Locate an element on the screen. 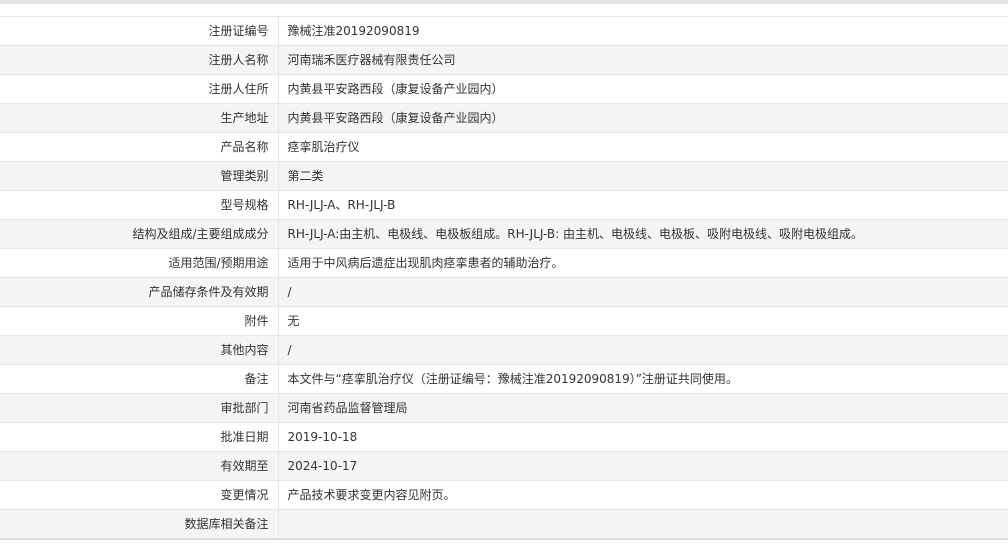 The width and height of the screenshot is (1008, 556). table-row: 生产地址 内黄县平安路西段（康复设备产业园内） is located at coordinates (504, 118).